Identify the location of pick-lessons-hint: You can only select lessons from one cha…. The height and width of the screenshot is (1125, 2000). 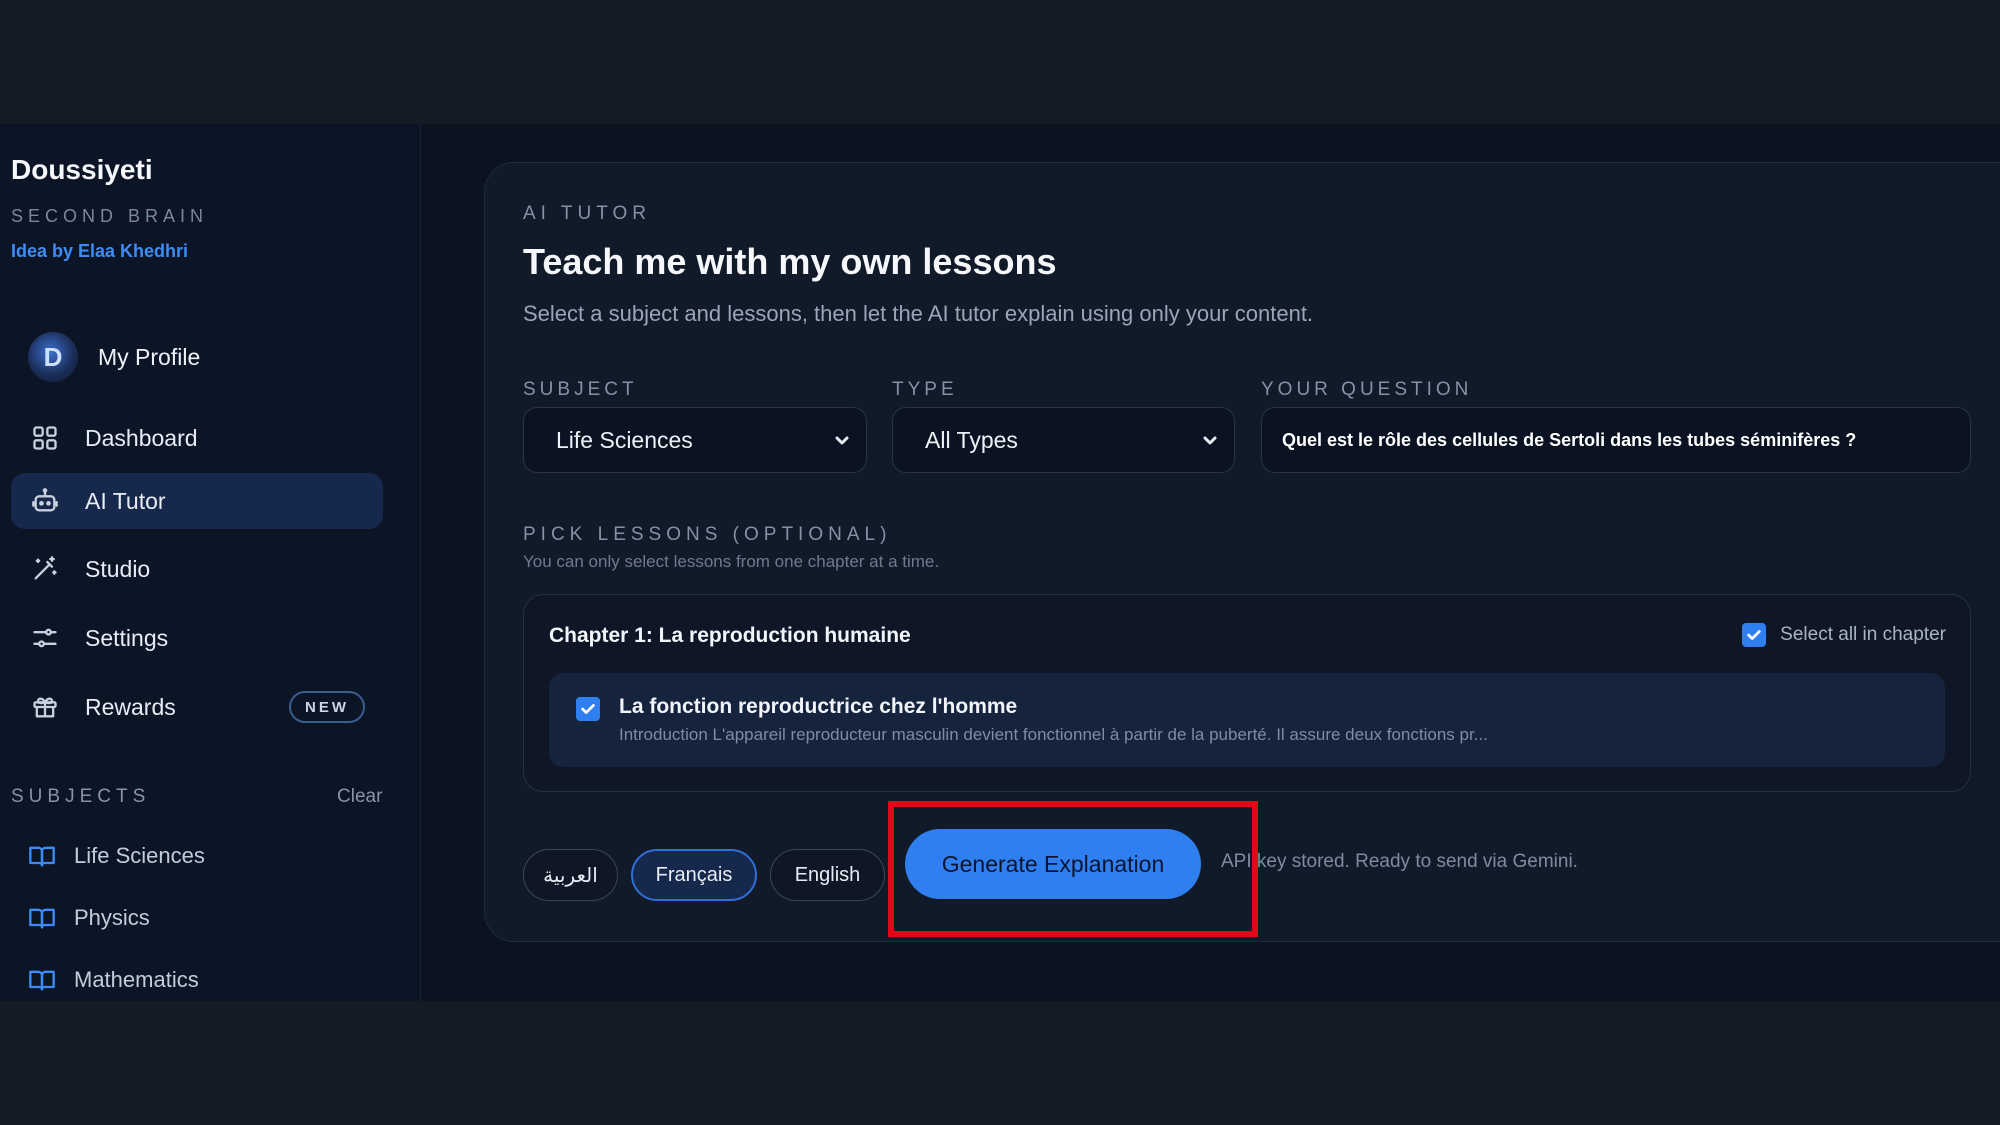
(731, 561).